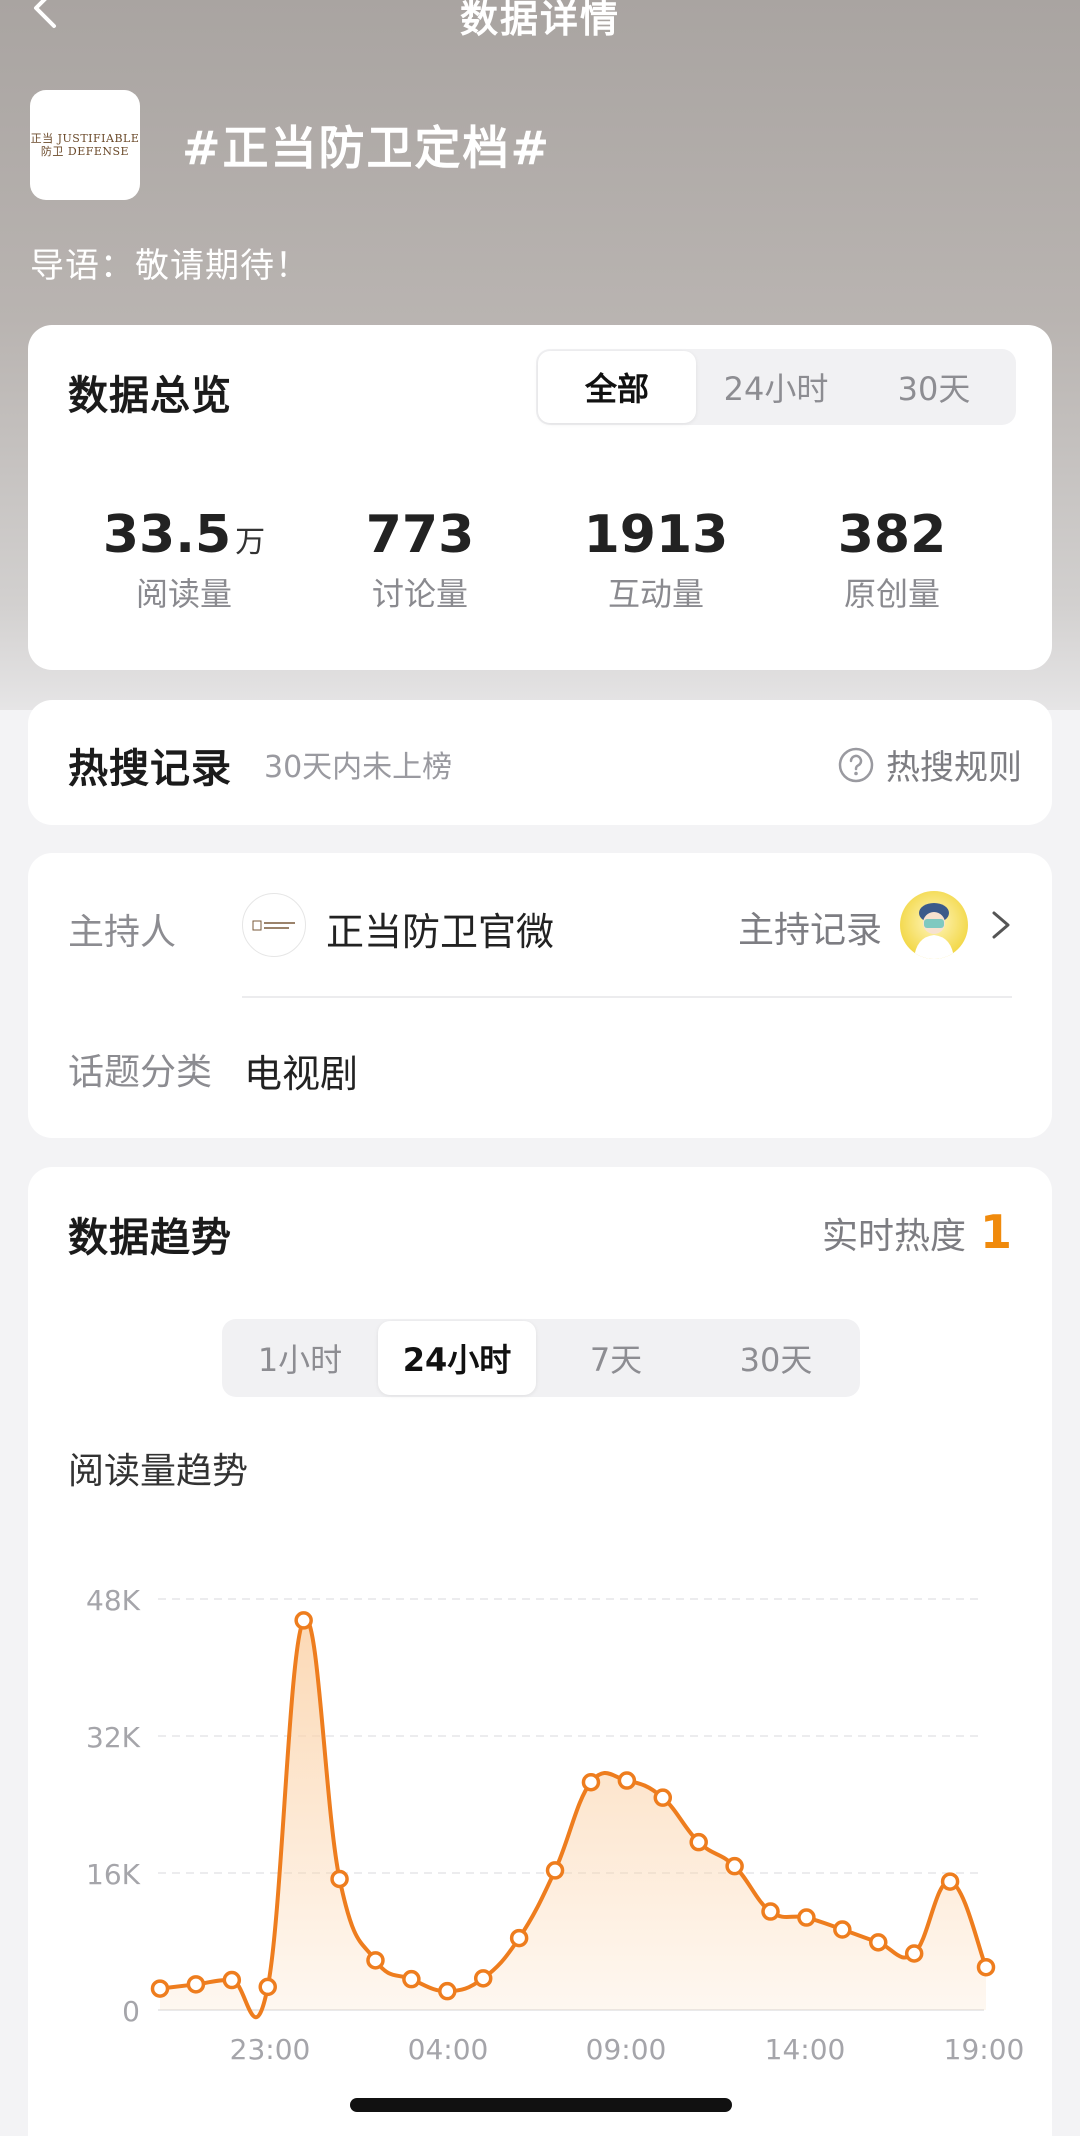 The image size is (1080, 2136). Describe the element at coordinates (367, 148) in the screenshot. I see `topic-title: #正当防卫定档#` at that location.